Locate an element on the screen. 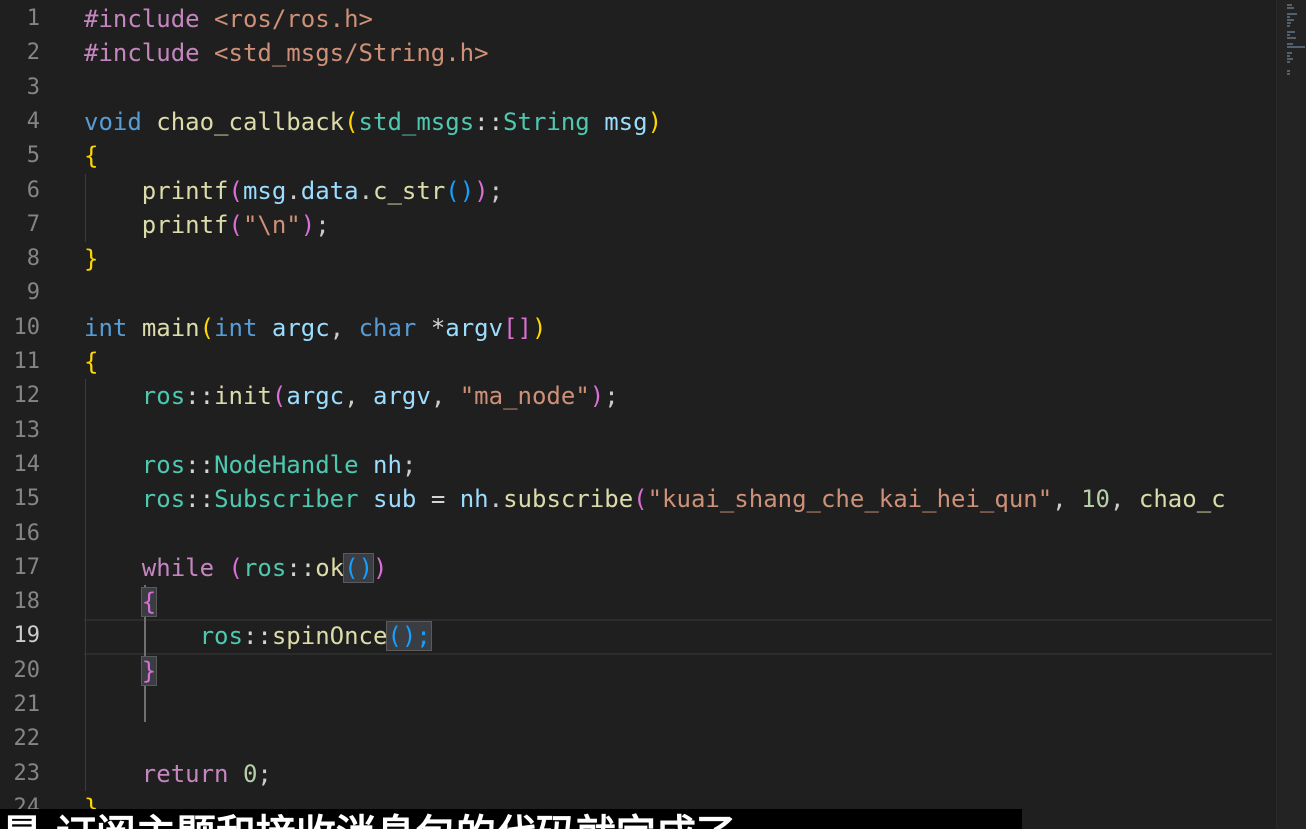 This screenshot has height=829, width=1306. code-token: 0 is located at coordinates (250, 773).